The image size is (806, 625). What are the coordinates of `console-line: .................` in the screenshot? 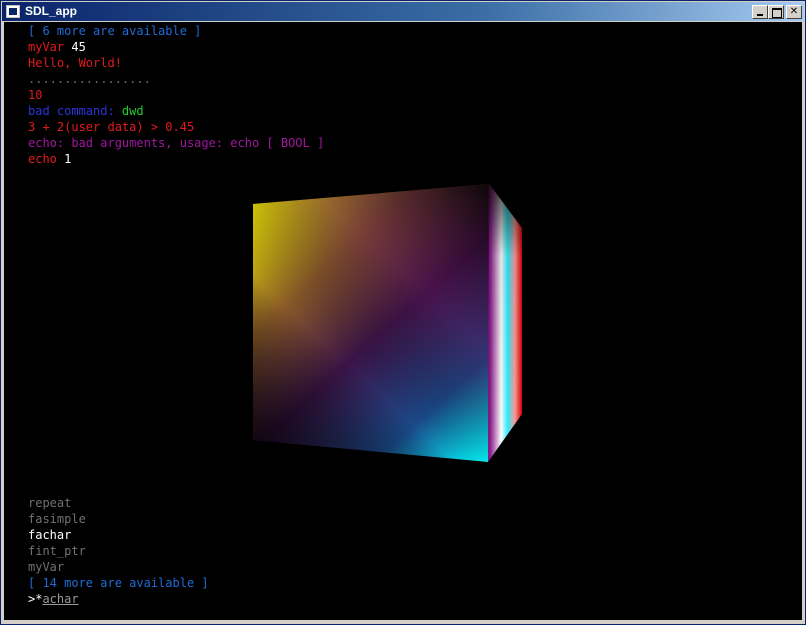 It's located at (89, 79).